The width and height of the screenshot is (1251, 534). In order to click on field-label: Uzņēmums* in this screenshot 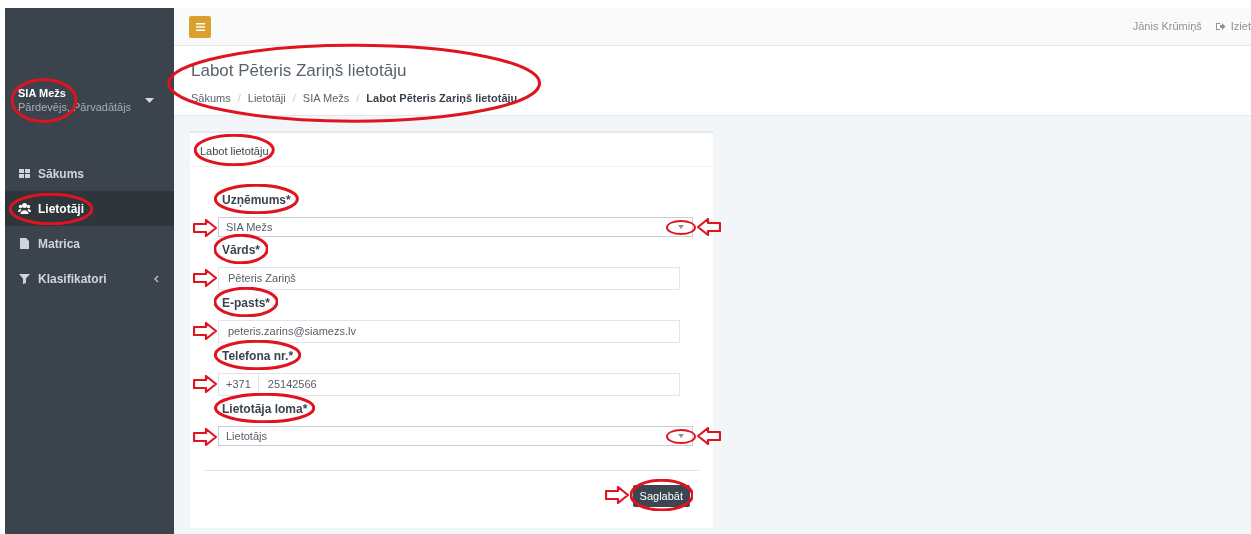, I will do `click(256, 200)`.